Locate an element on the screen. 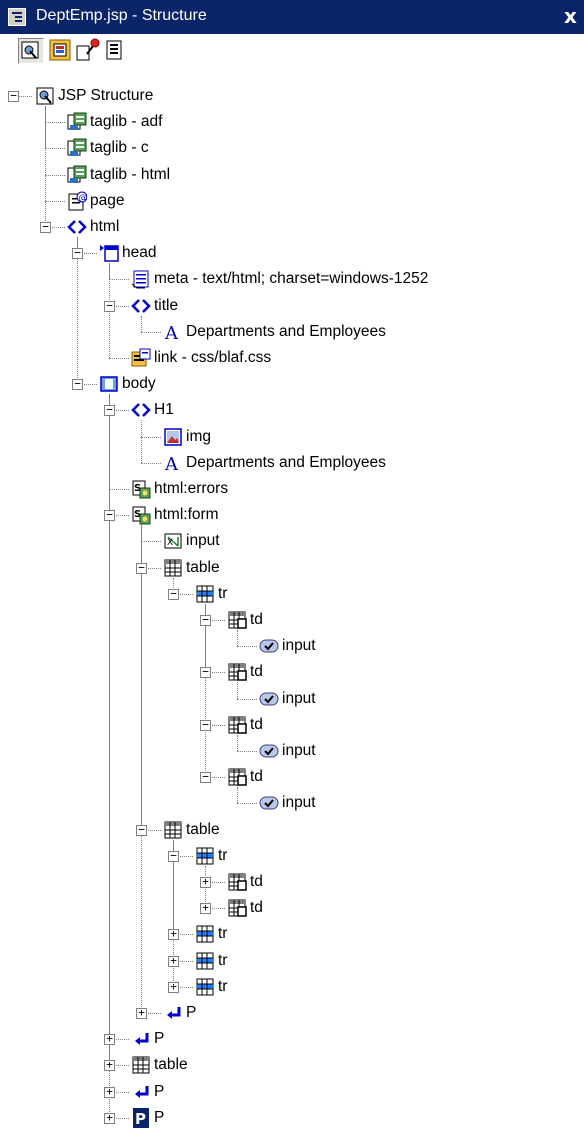  tree-node-label: body is located at coordinates (139, 384).